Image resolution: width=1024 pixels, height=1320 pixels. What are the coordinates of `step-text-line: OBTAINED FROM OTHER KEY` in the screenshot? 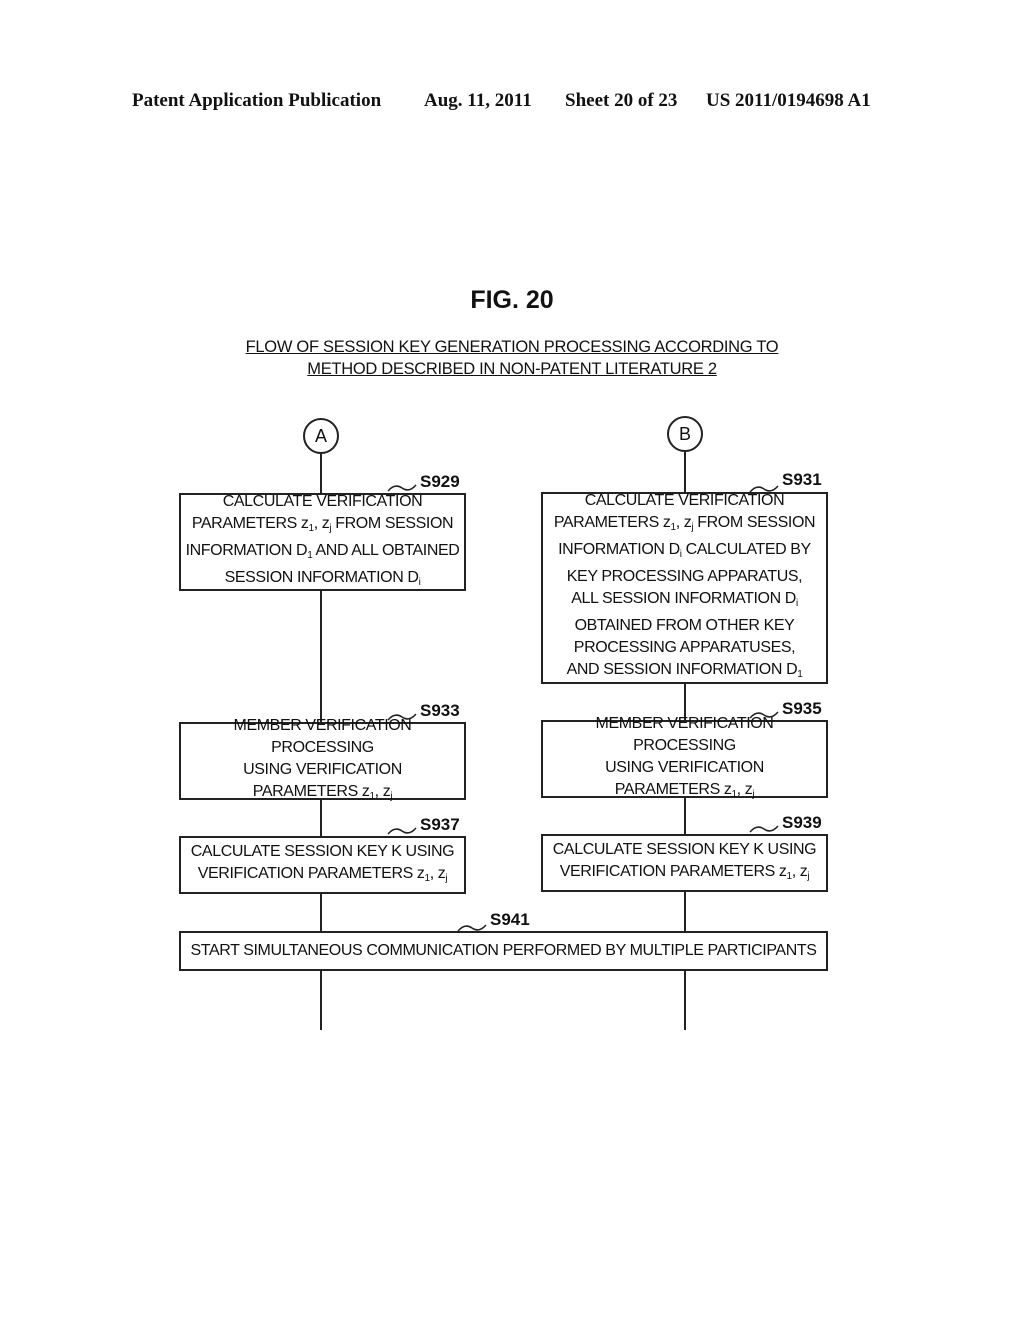 It's located at (684, 625).